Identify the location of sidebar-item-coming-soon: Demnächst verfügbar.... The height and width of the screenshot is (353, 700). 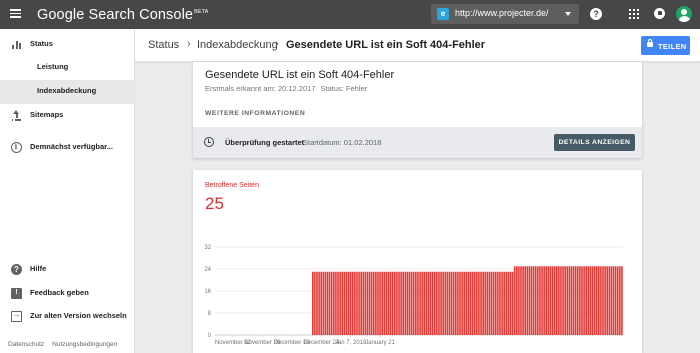
(67, 148).